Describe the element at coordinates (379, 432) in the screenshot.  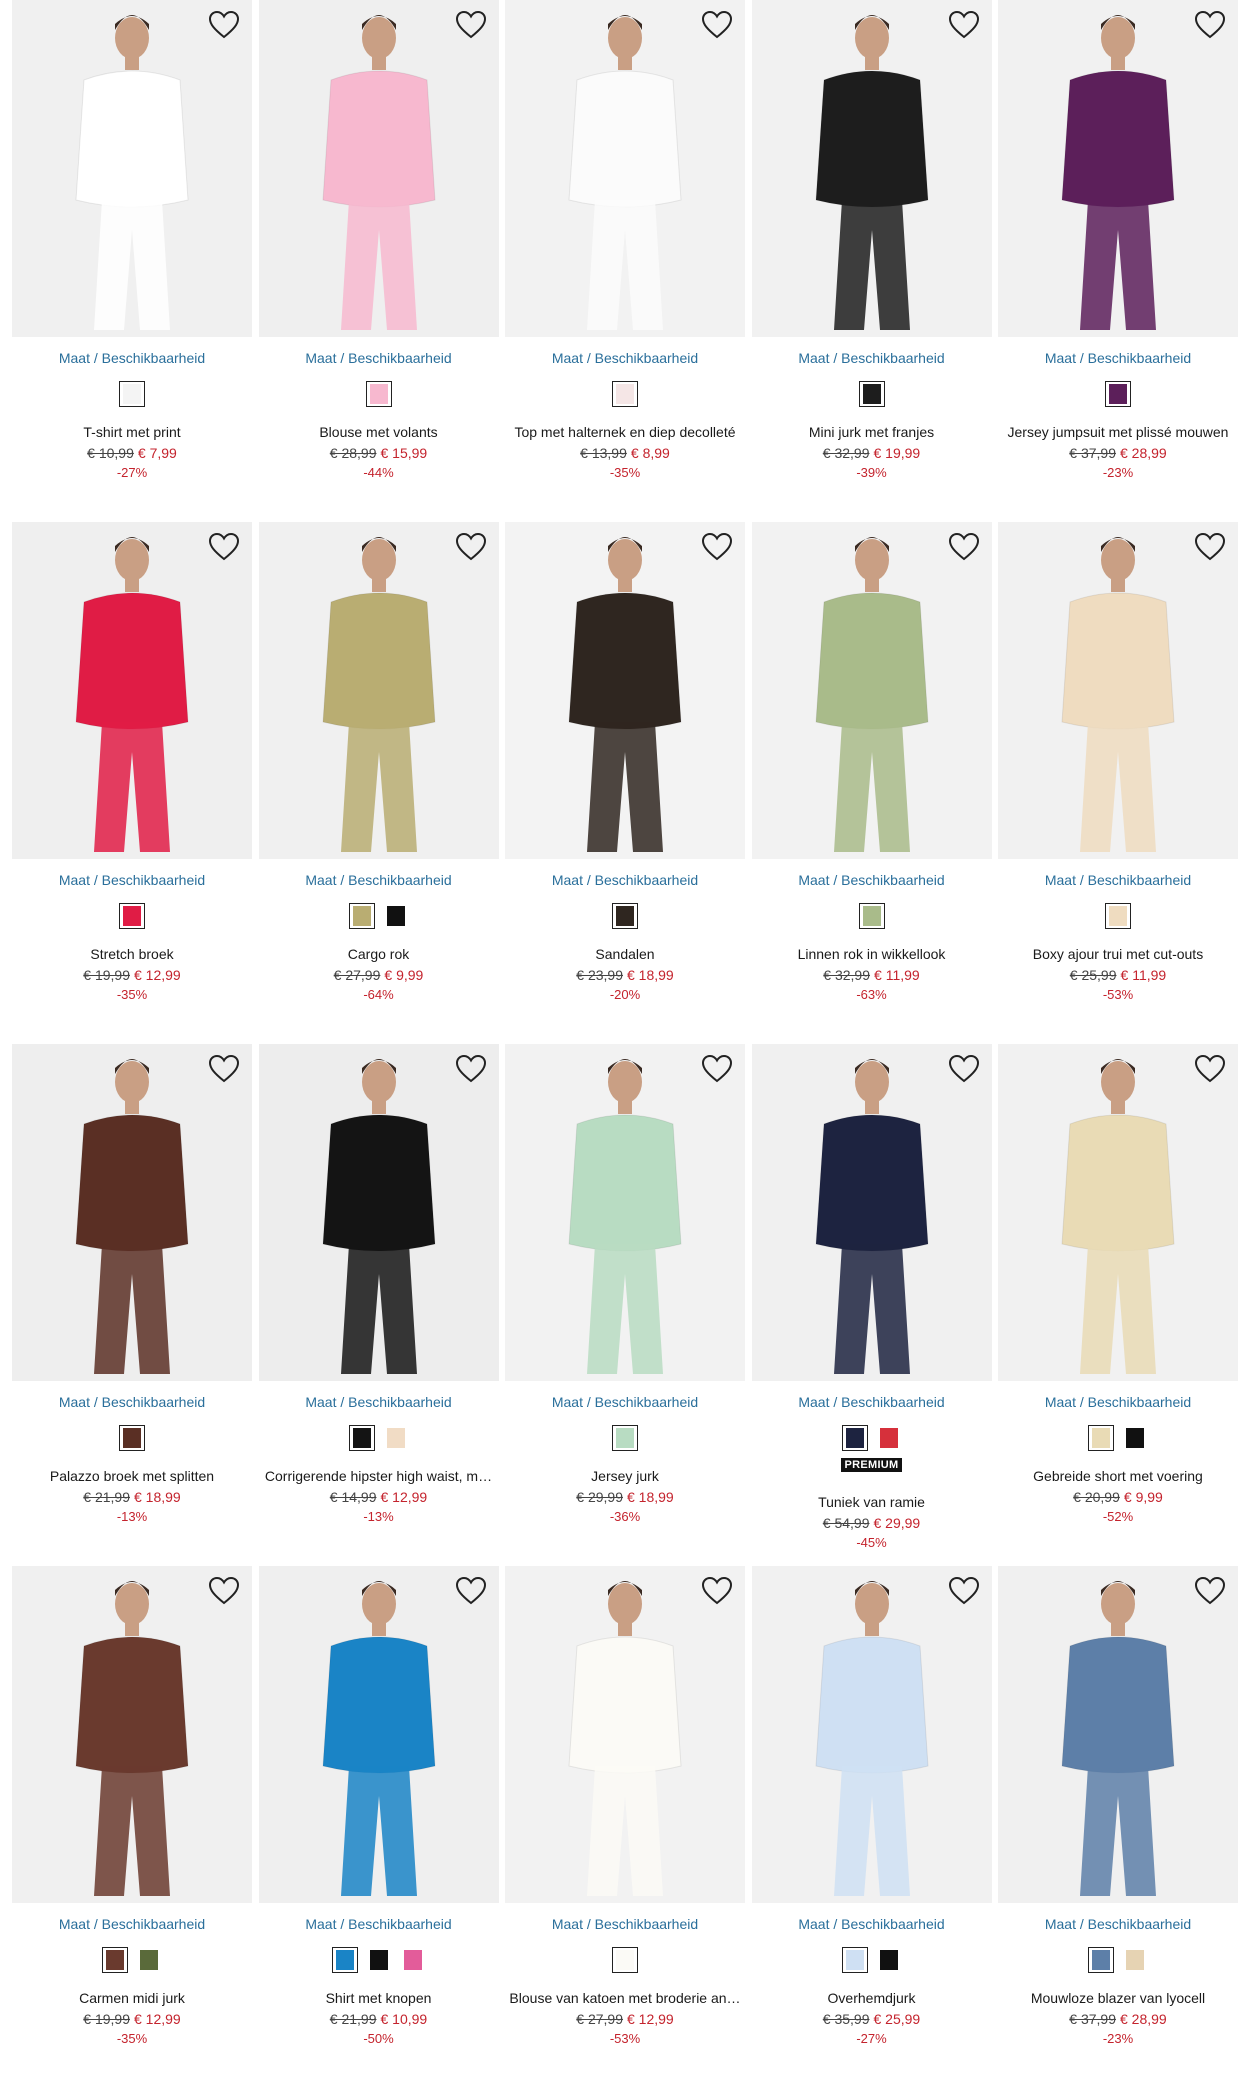
I see `product-name: Blouse met volants` at that location.